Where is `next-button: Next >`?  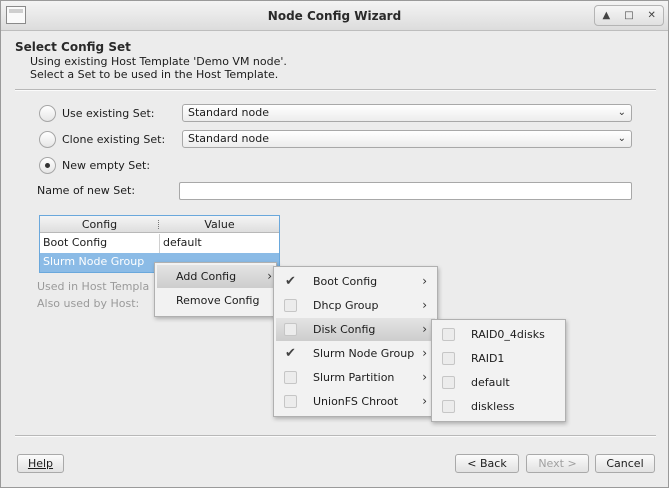
next-button: Next > is located at coordinates (557, 463).